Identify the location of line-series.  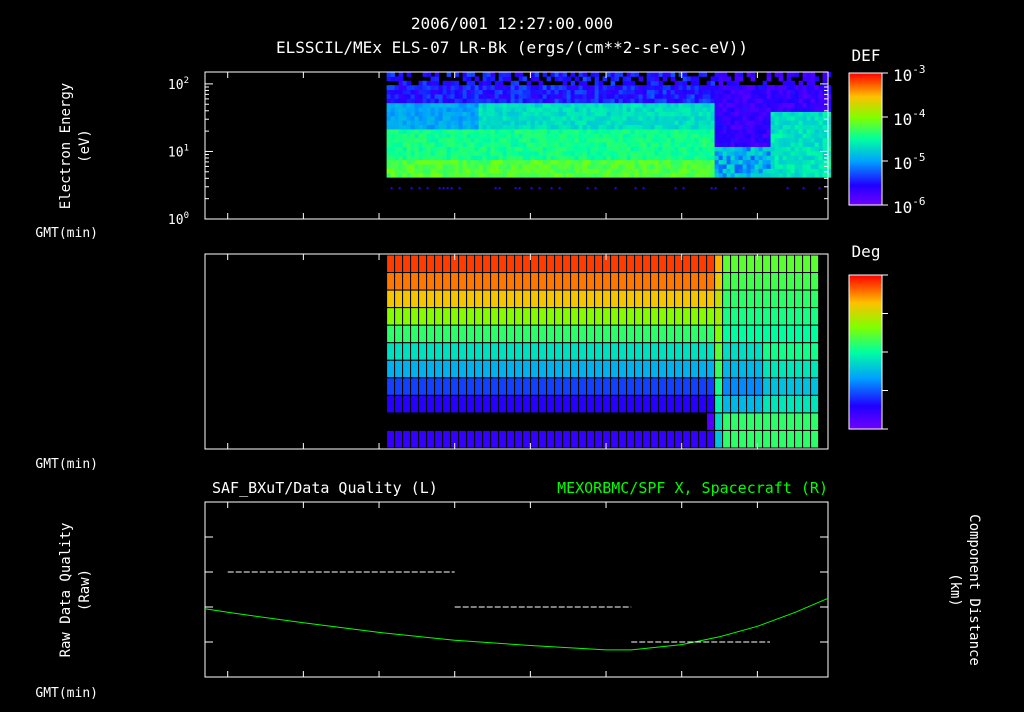
(516, 611).